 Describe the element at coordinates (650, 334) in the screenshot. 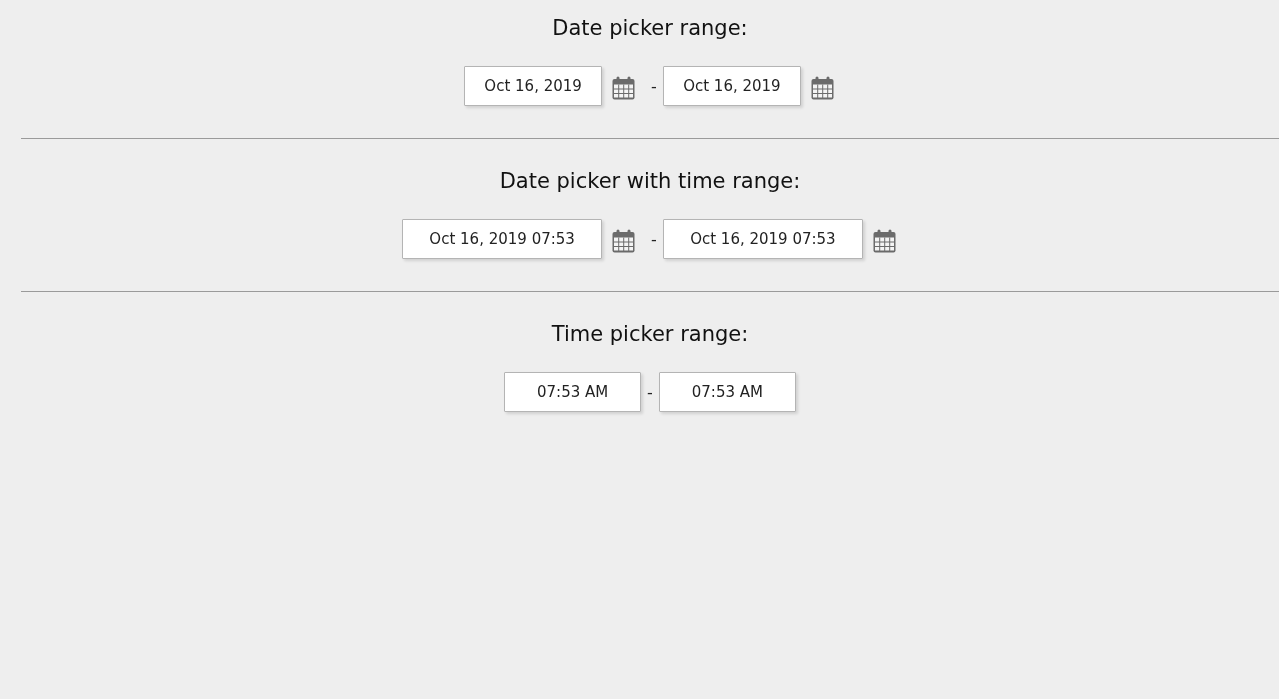

I see `section-heading: Time picker range:` at that location.